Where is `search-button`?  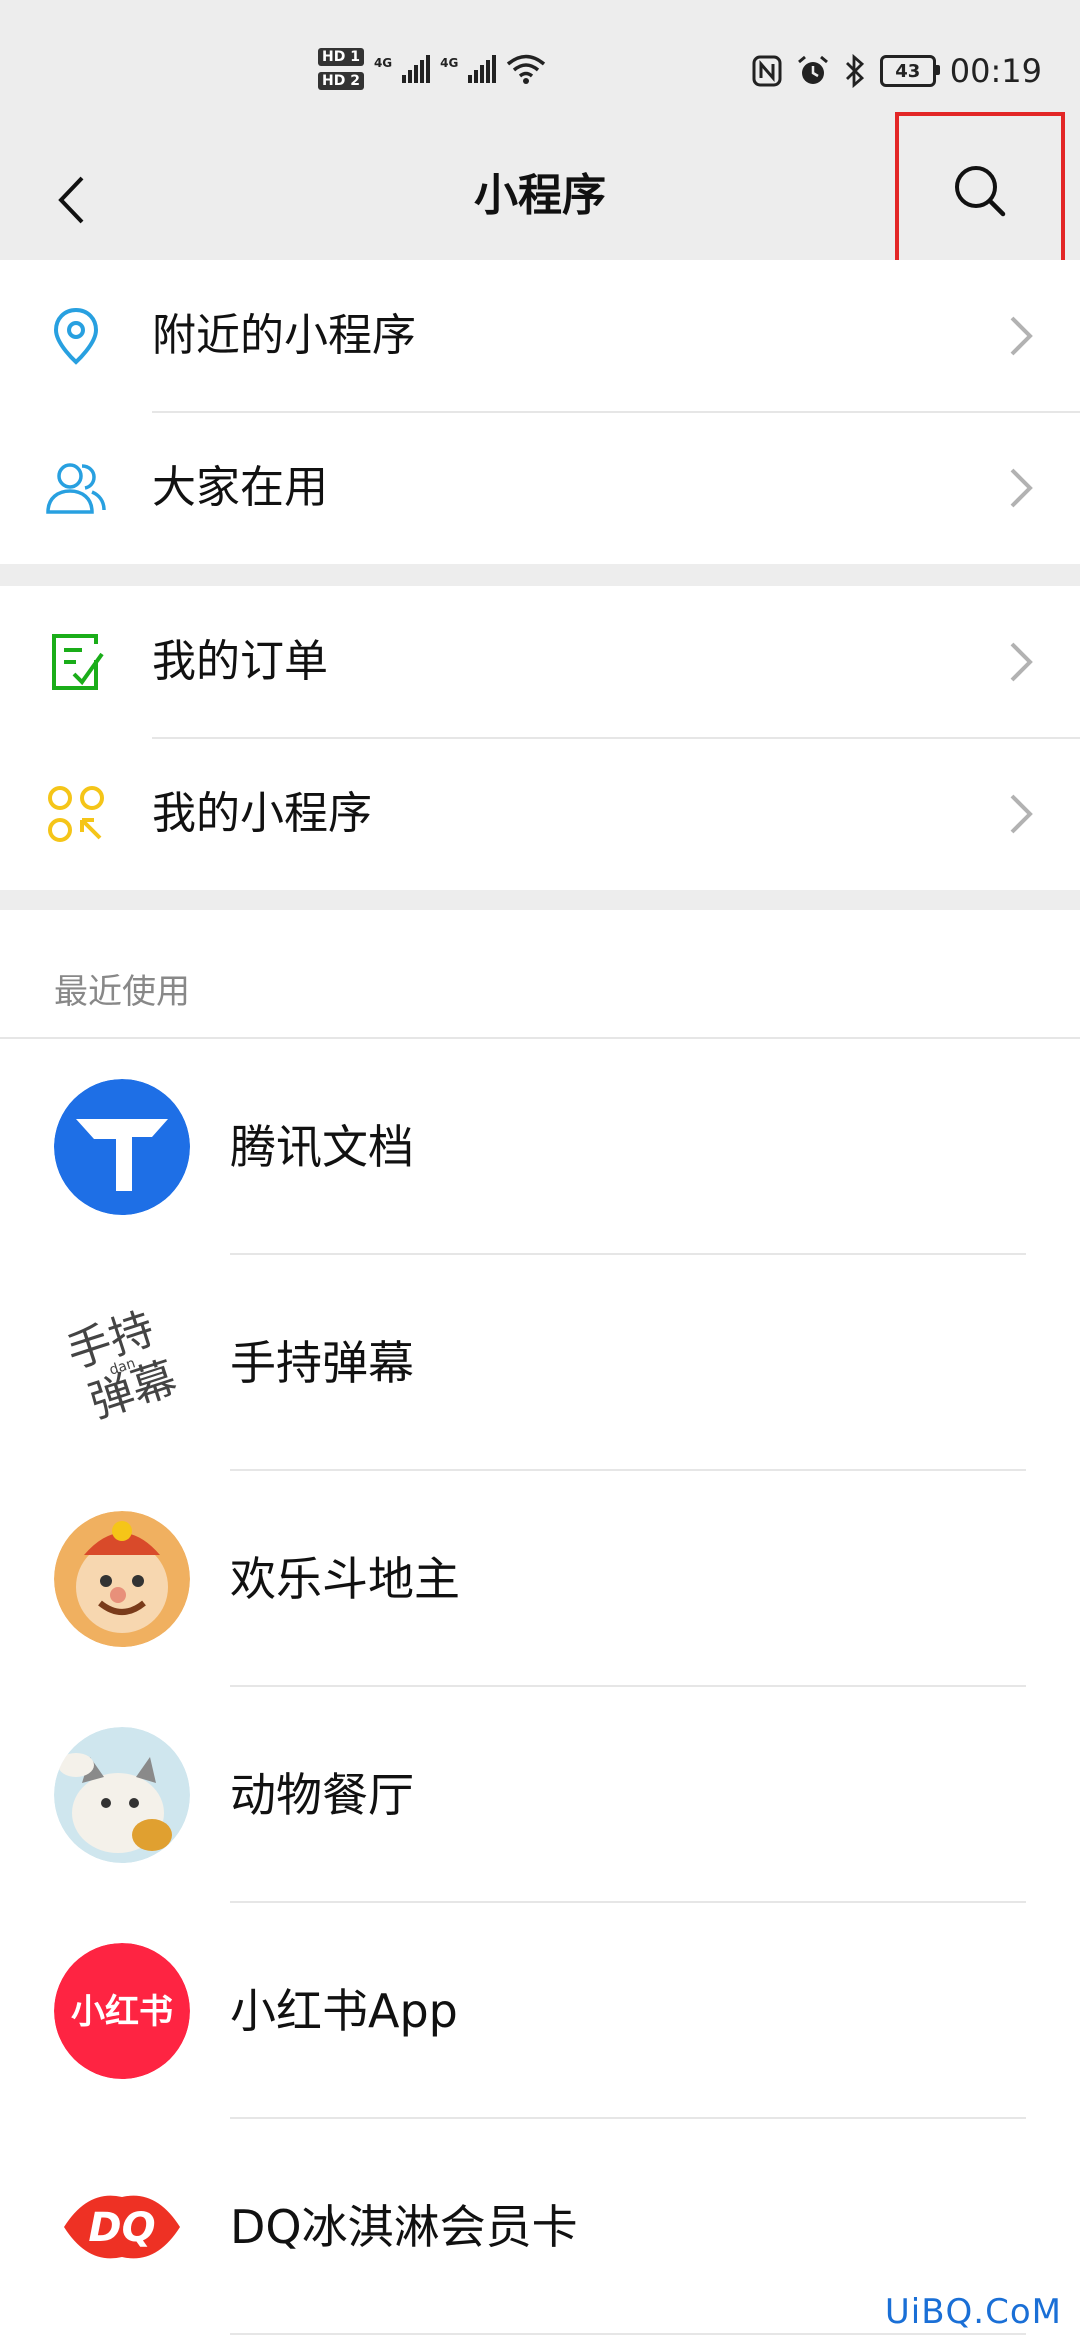
search-button is located at coordinates (980, 191).